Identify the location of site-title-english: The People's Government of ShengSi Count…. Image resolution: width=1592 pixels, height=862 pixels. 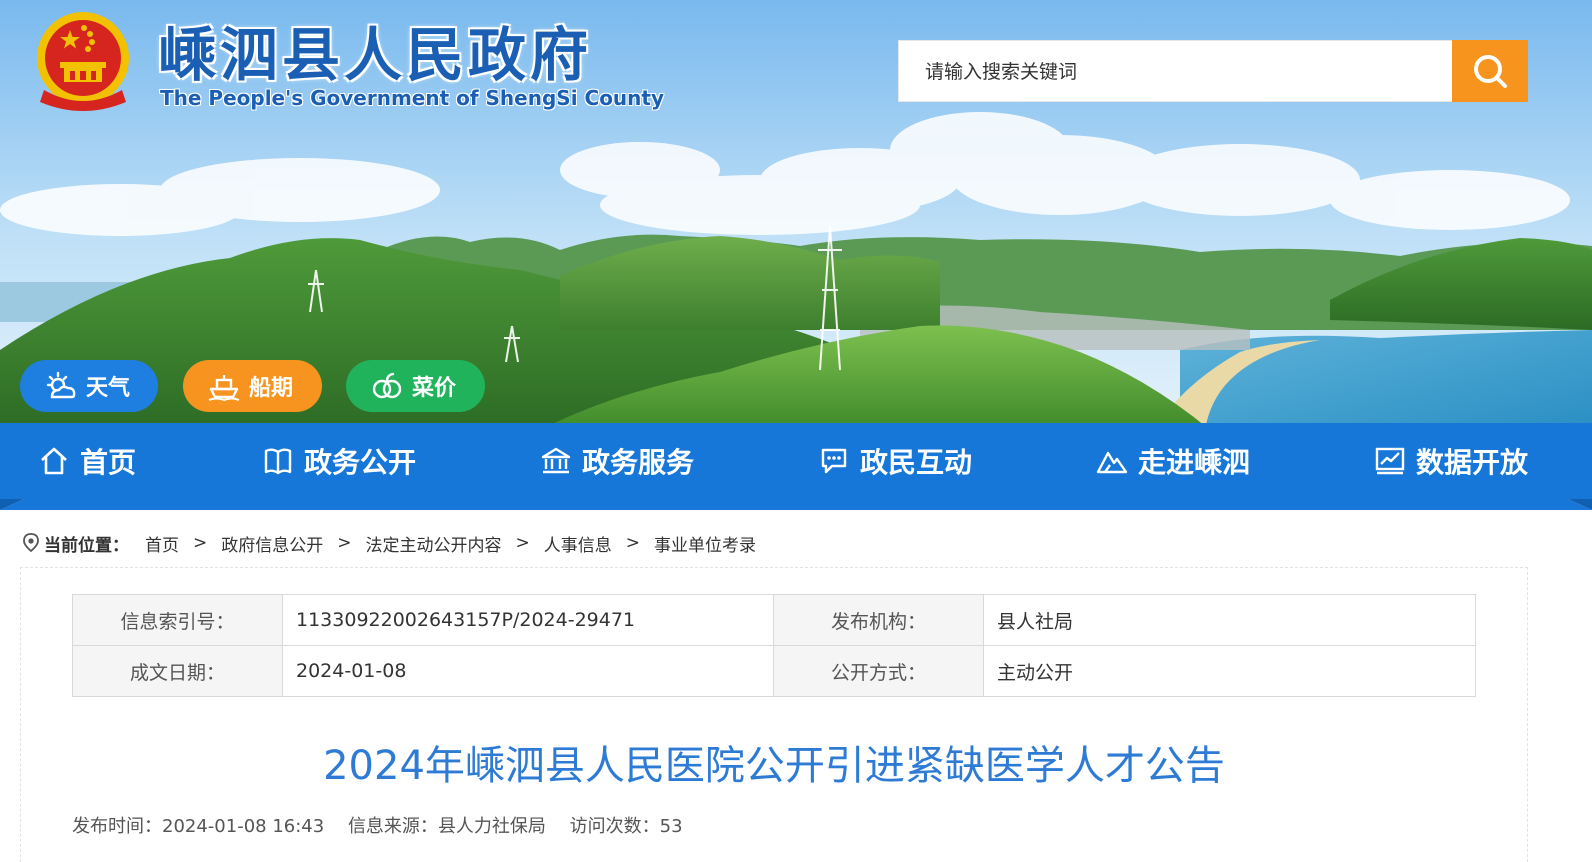
(412, 98).